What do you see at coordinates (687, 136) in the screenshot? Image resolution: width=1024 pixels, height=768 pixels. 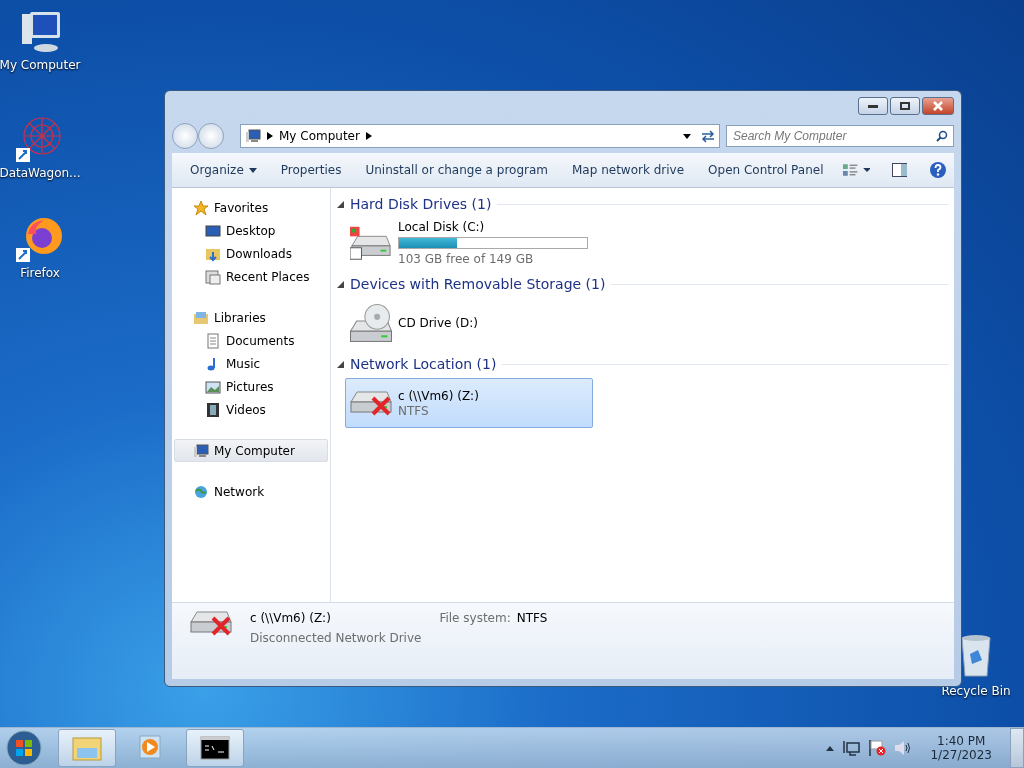 I see `dropdown-icon` at bounding box center [687, 136].